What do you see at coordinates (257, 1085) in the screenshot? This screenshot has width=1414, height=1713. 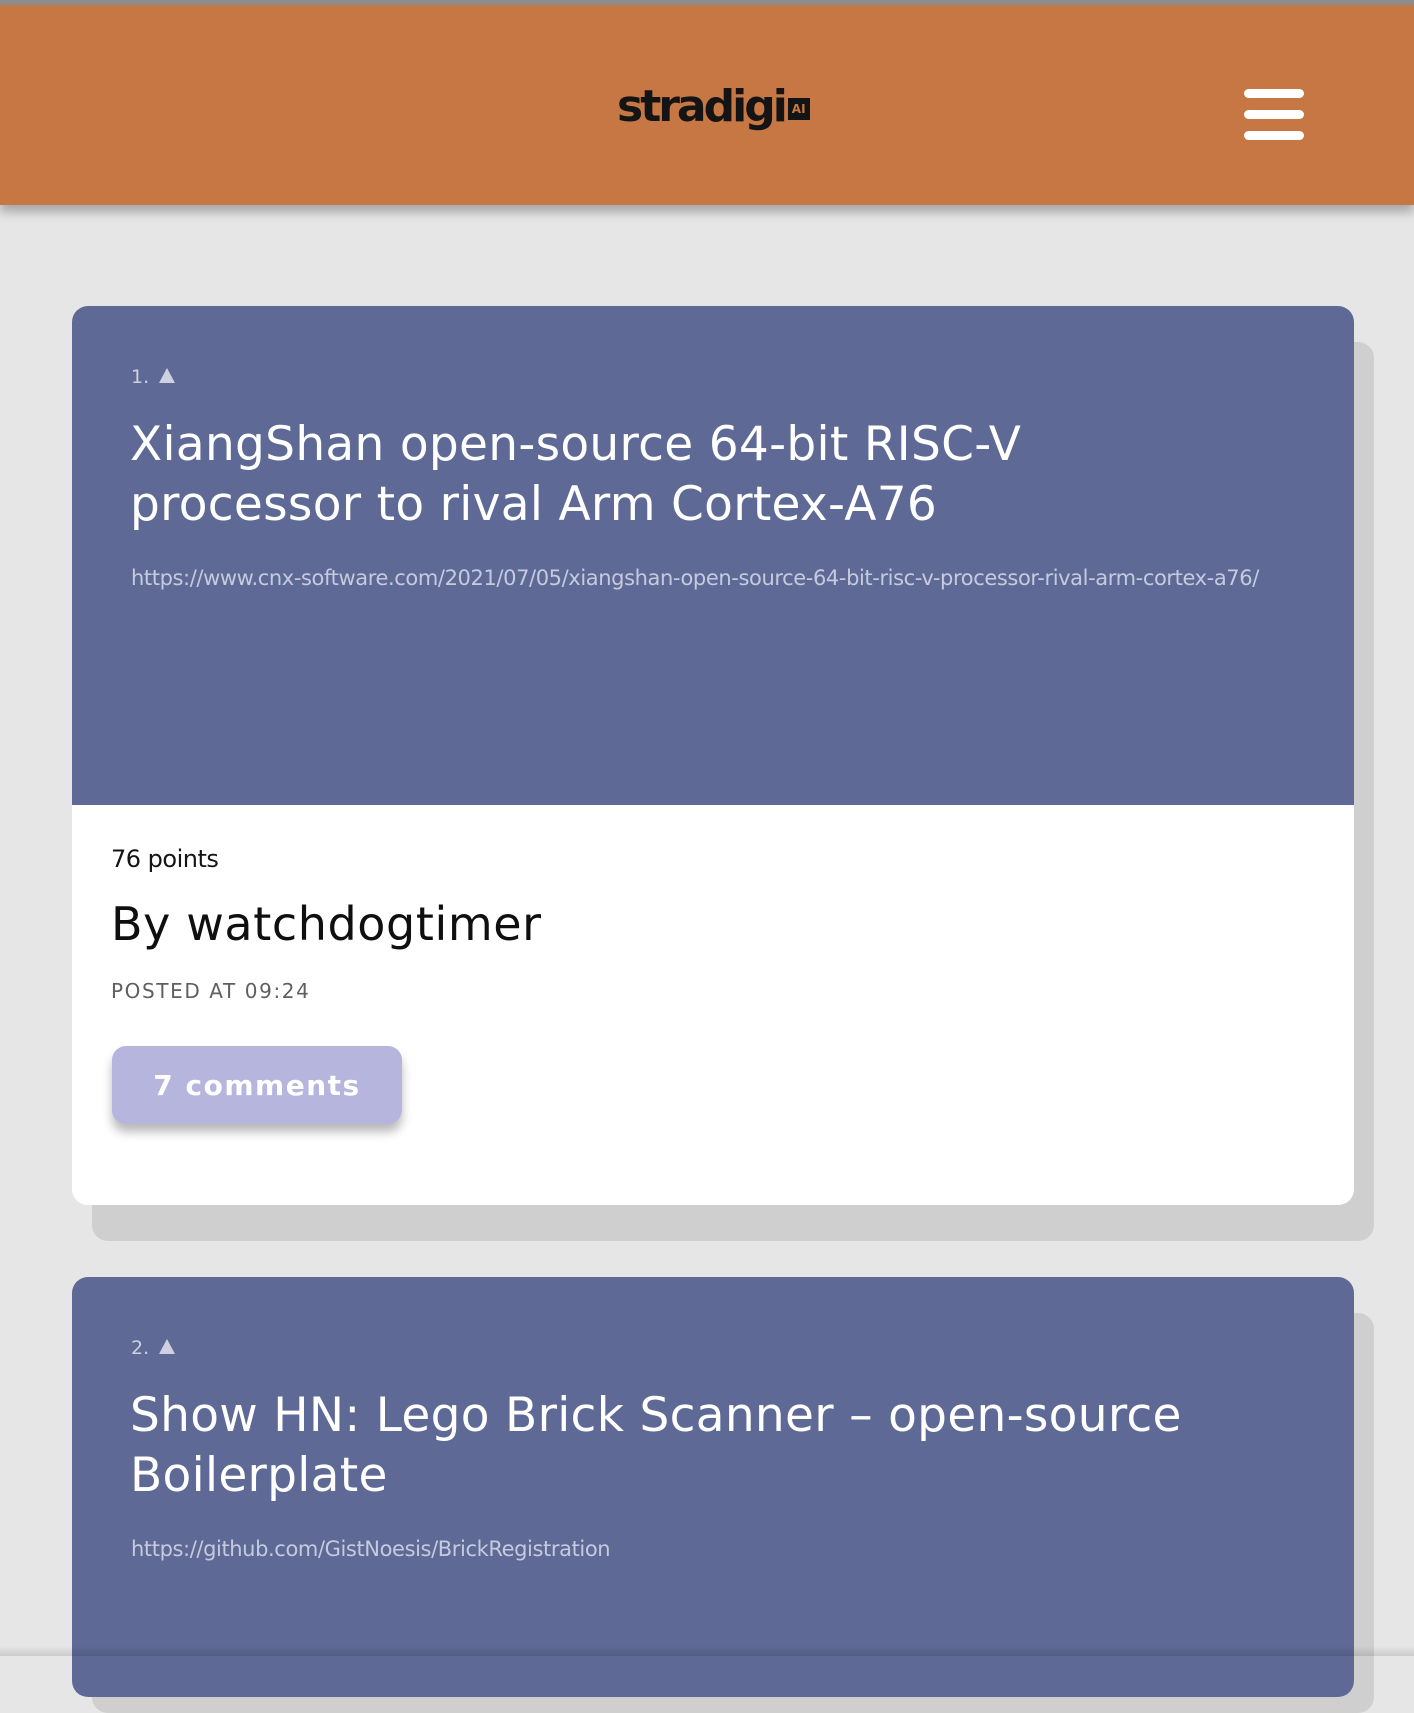 I see `comments-button: 7 comments` at bounding box center [257, 1085].